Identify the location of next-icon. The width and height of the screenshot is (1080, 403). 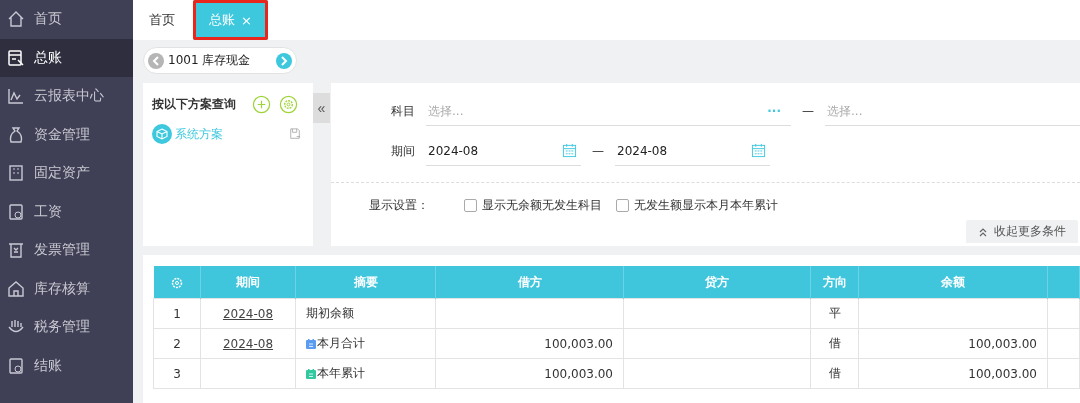
(284, 60).